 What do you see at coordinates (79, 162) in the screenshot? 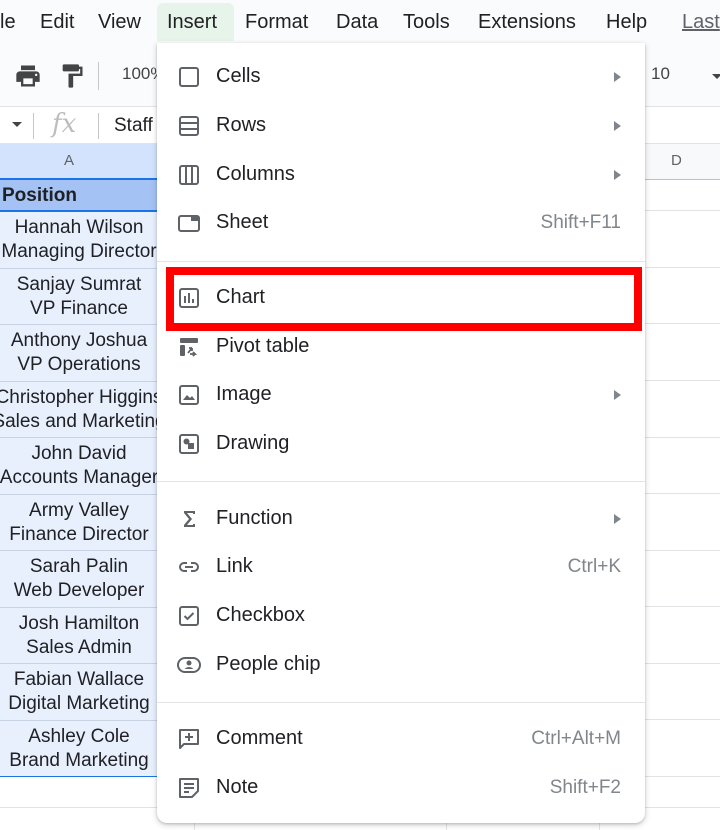
I see `column-header-a-bg` at bounding box center [79, 162].